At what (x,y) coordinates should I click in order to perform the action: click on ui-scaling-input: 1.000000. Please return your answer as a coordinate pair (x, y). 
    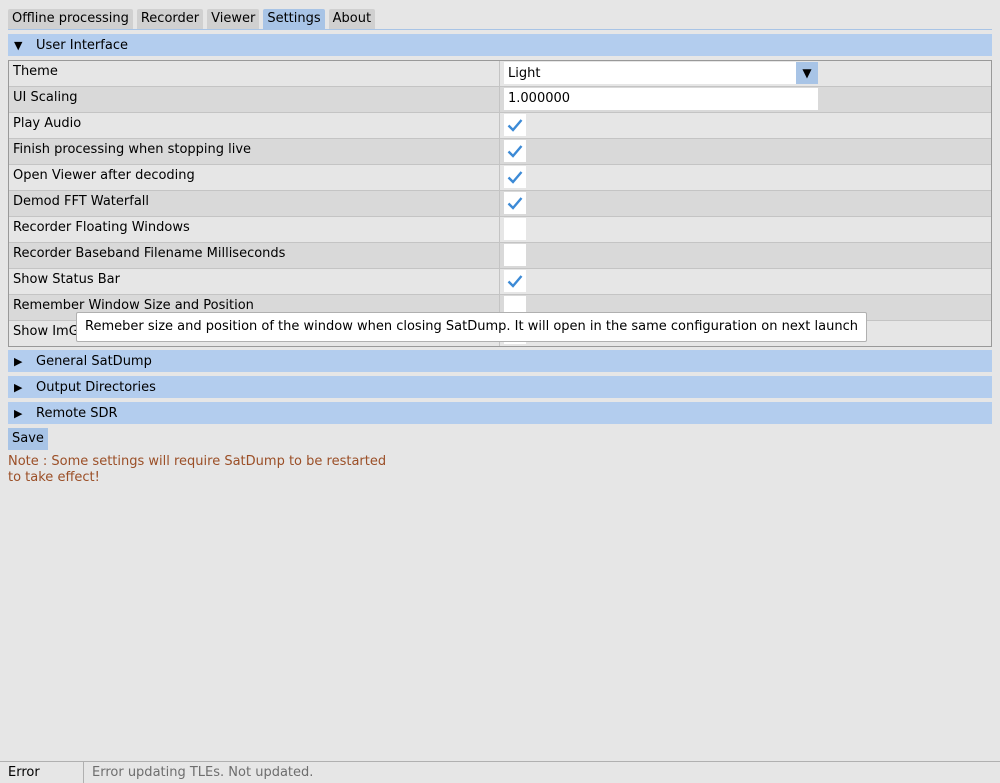
    Looking at the image, I should click on (661, 99).